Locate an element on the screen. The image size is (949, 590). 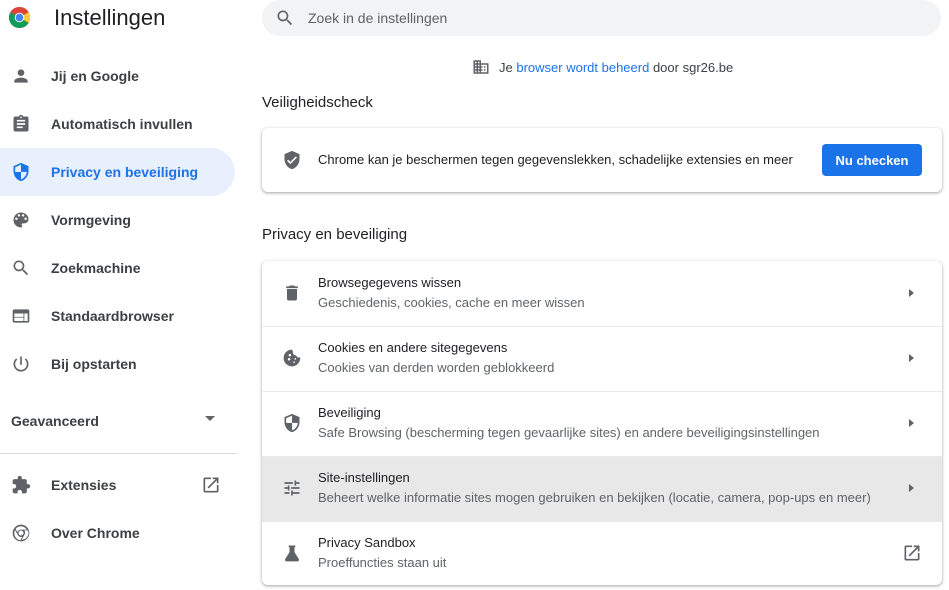
browser-window-icon is located at coordinates (21, 316).